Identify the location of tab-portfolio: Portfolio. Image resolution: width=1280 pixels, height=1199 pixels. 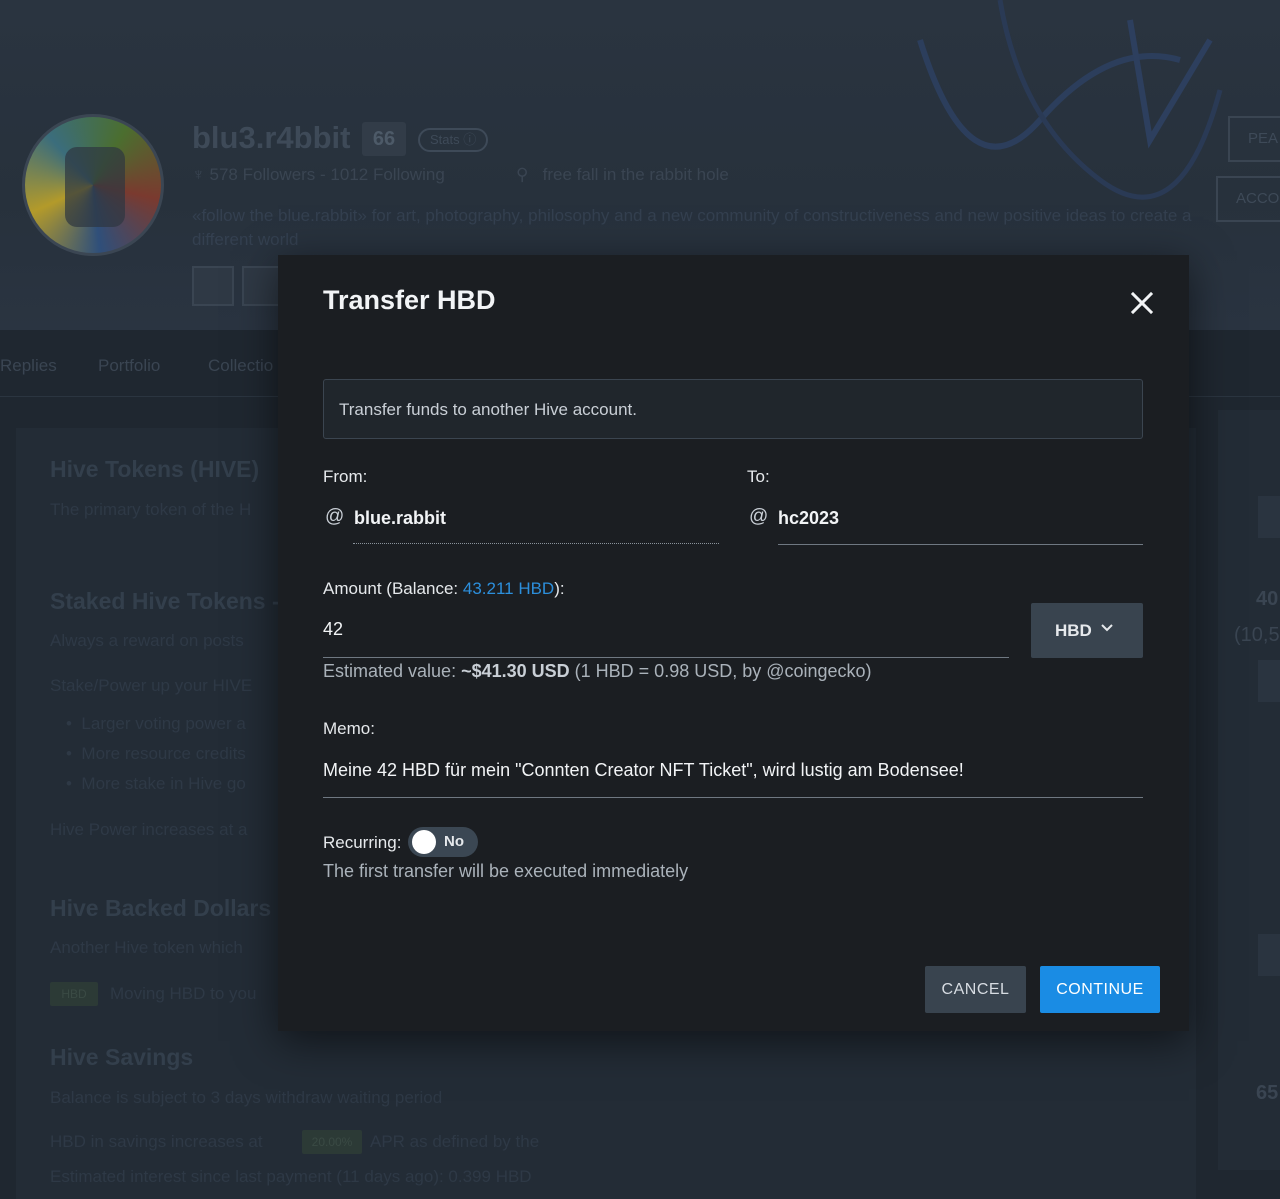
(129, 366).